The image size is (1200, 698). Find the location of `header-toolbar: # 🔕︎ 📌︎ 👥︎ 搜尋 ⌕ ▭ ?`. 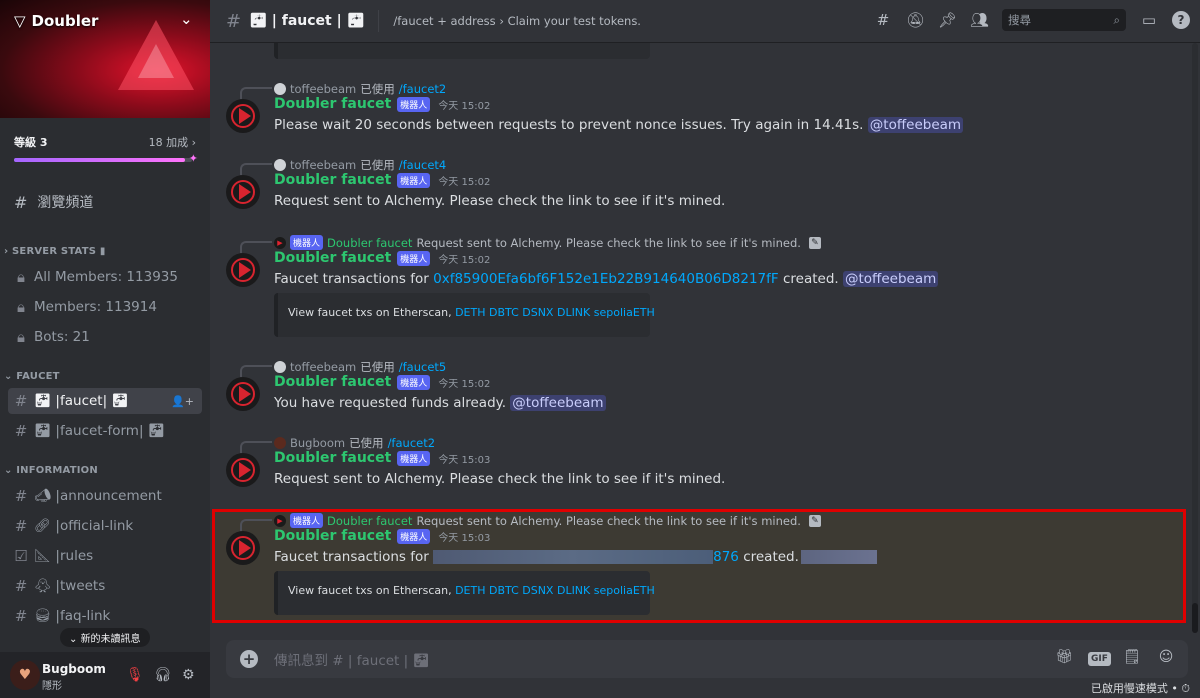

header-toolbar: # 🔕︎ 📌︎ 👥︎ 搜尋 ⌕ ▭ ? is located at coordinates (1032, 20).